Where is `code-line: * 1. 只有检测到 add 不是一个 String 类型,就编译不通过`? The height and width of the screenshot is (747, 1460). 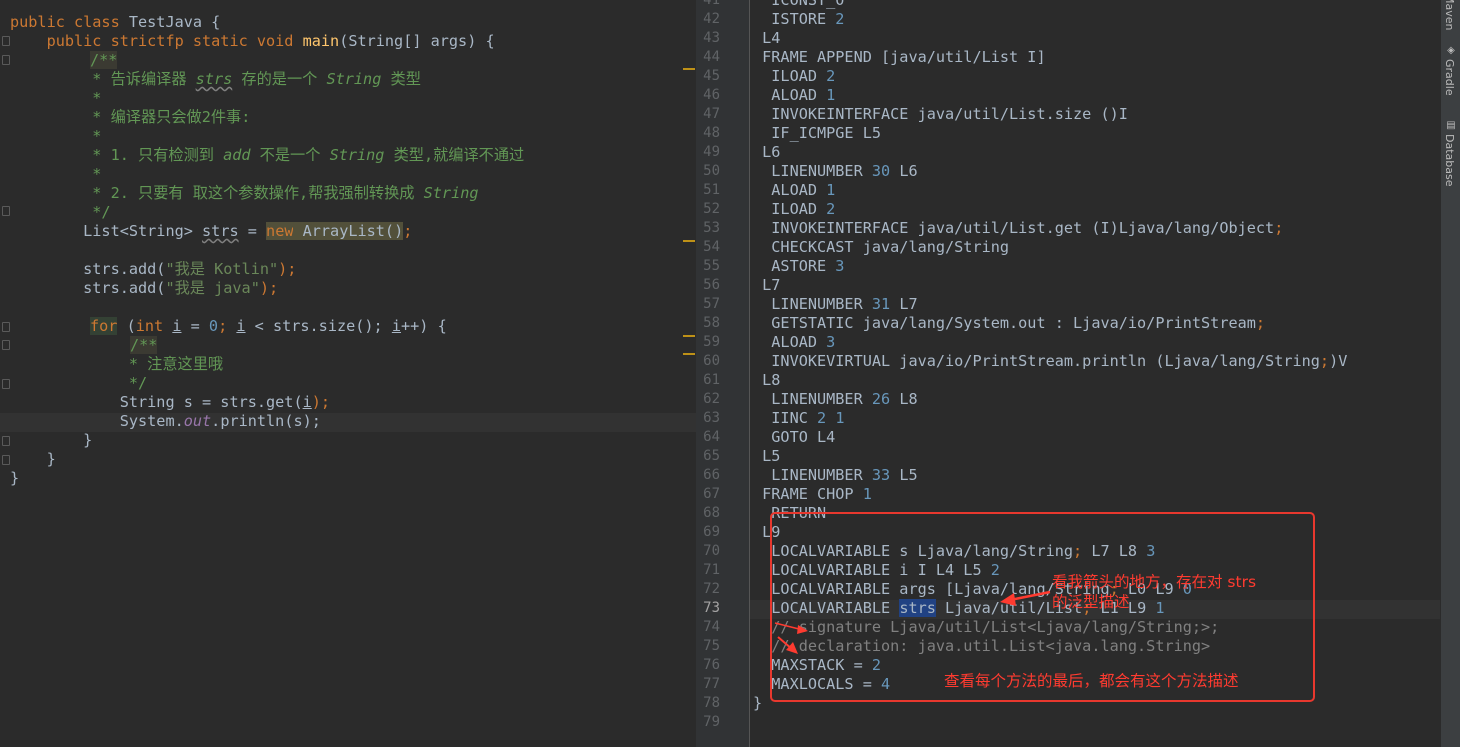
code-line: * 1. 只有检测到 add 不是一个 String 类型,就编译不通过 is located at coordinates (267, 155).